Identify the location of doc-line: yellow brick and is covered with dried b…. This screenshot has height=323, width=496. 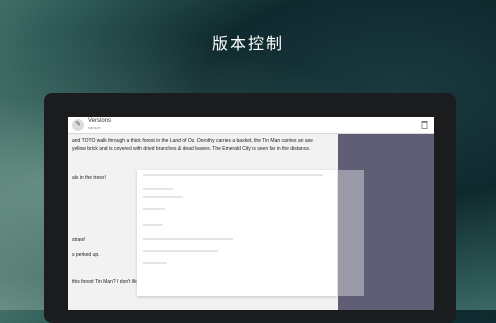
(191, 149).